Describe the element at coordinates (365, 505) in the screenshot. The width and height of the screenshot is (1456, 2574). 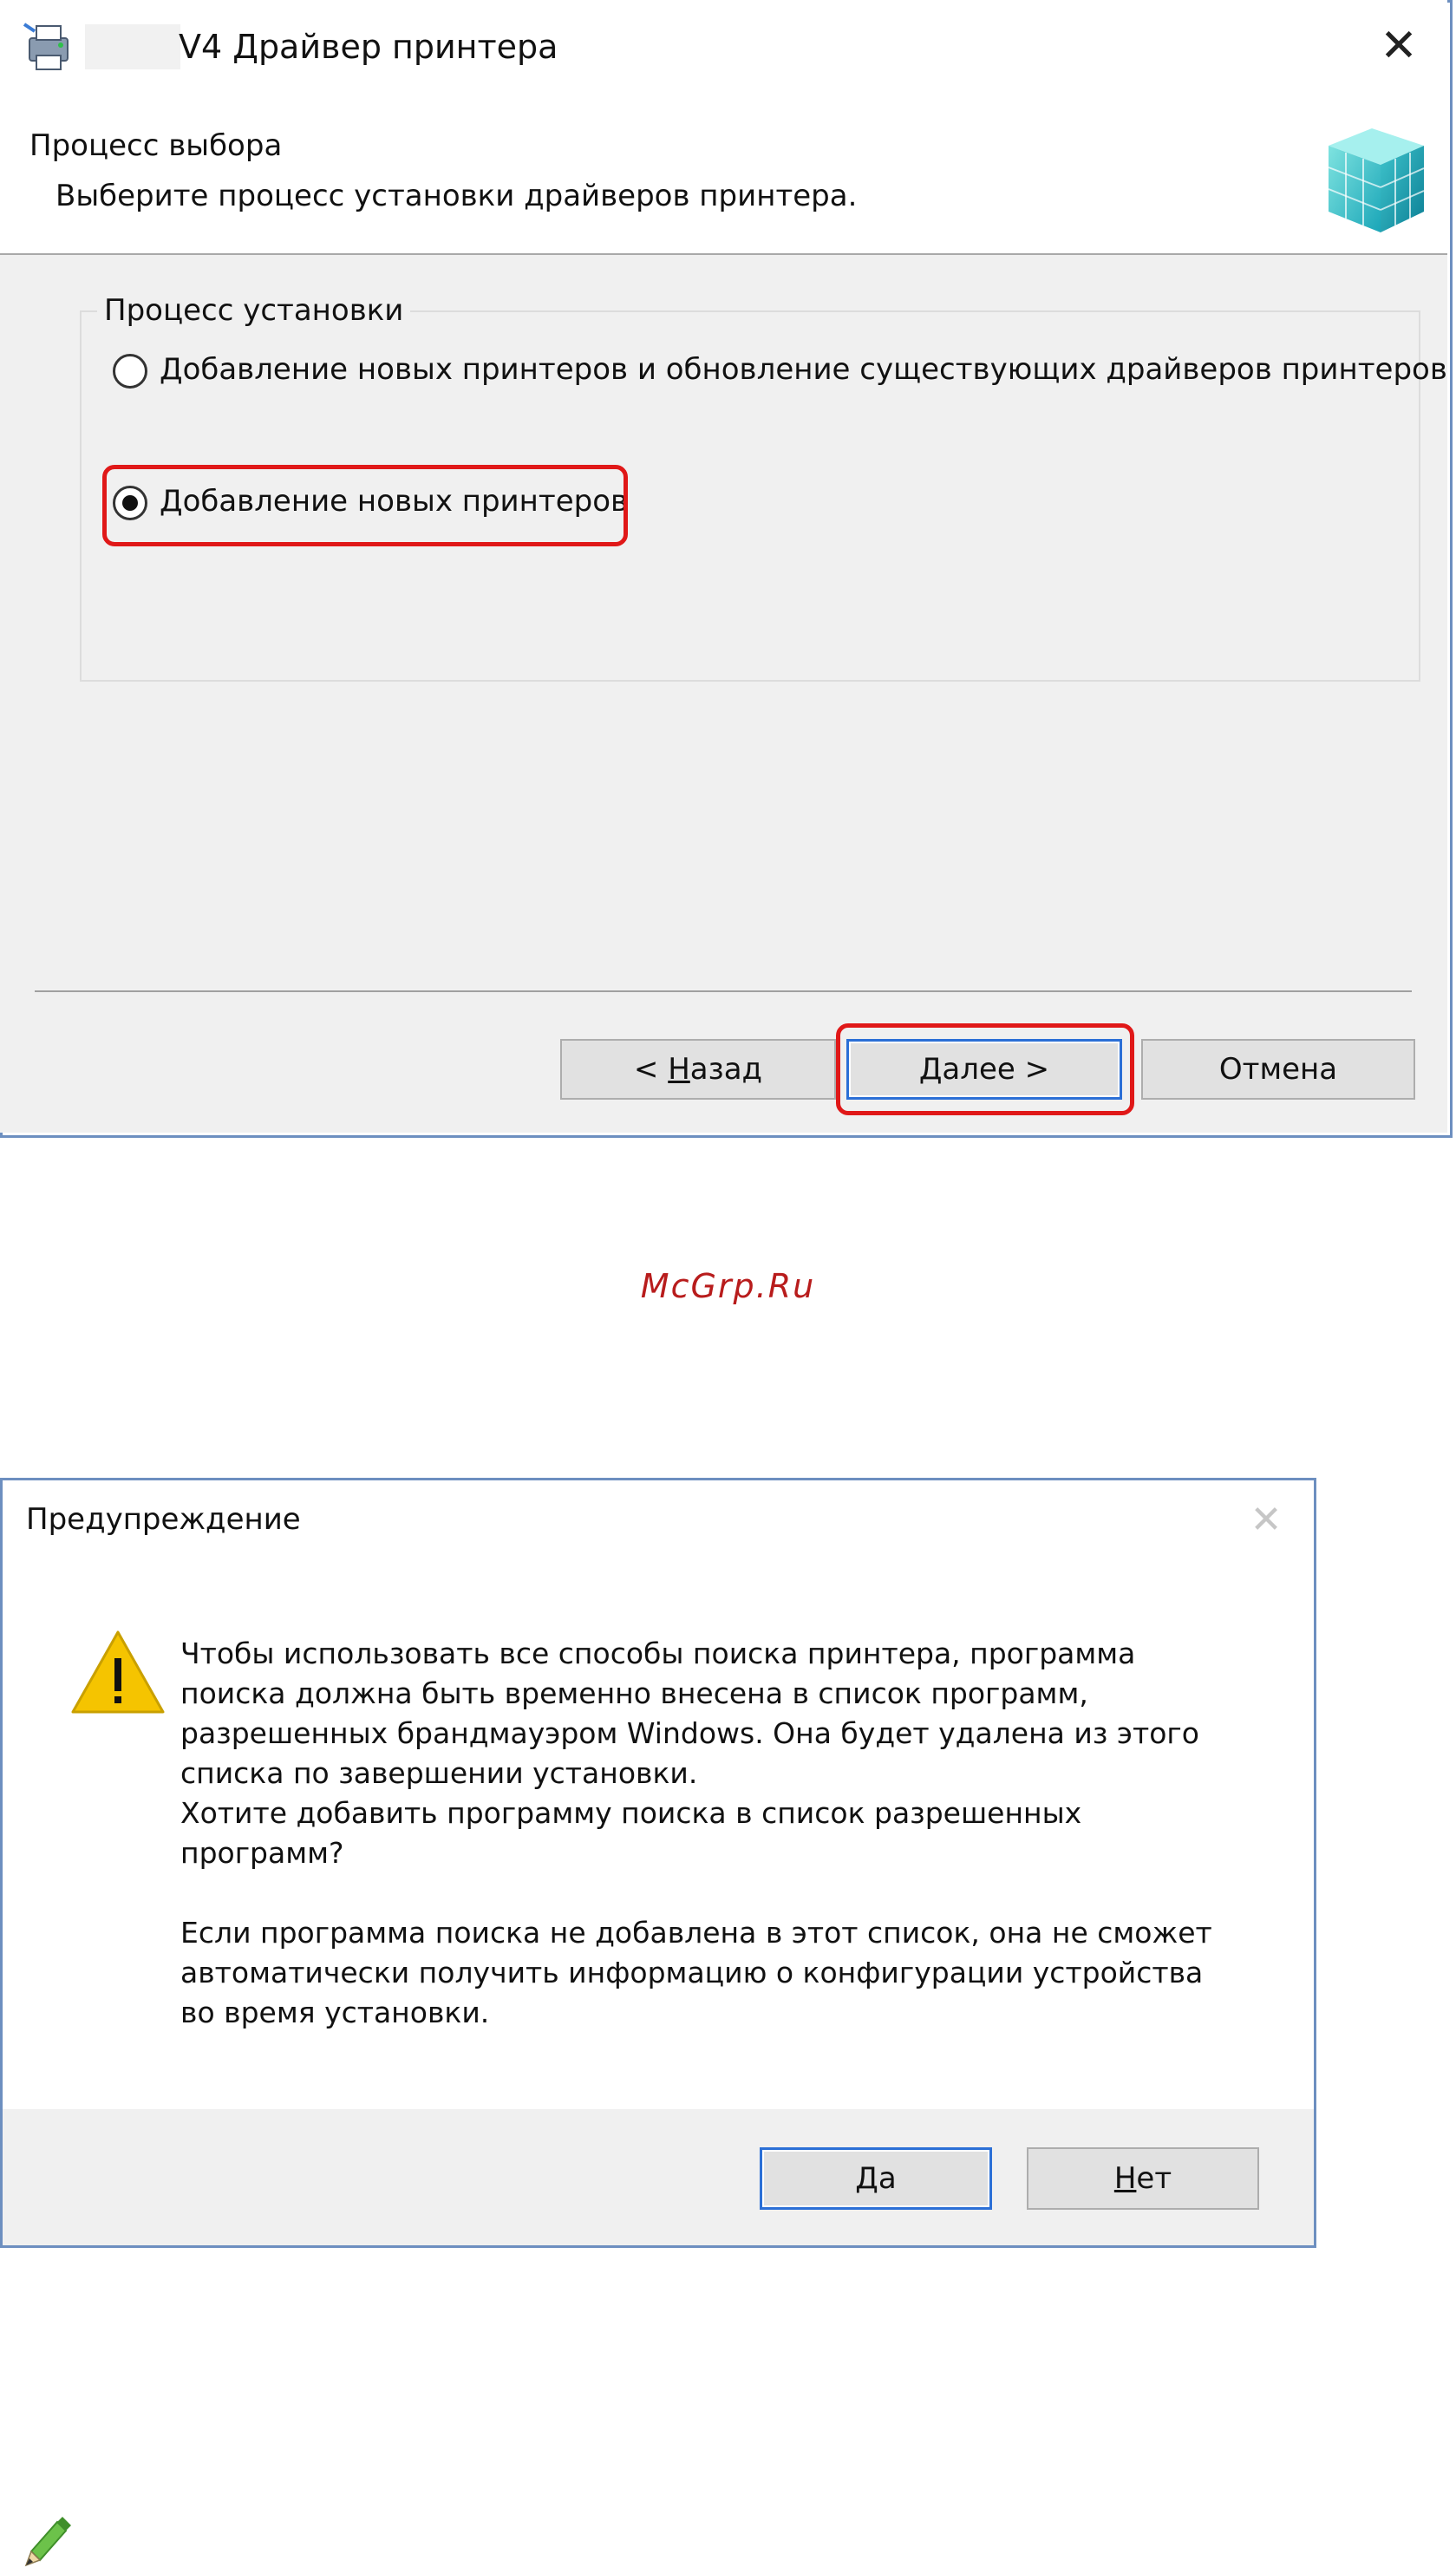
I see `highlight-annotation` at that location.